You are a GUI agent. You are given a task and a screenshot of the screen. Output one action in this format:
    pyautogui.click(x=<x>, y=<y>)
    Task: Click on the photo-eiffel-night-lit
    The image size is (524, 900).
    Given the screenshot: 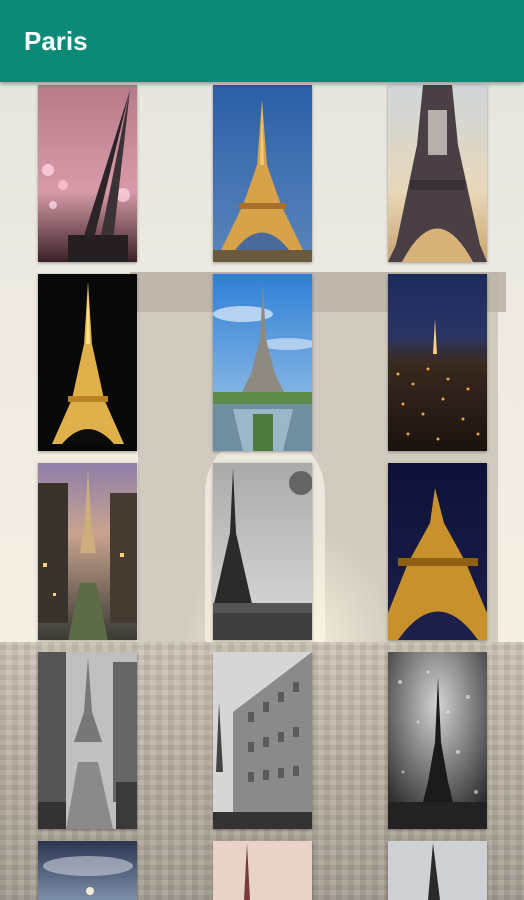 What is the action you would take?
    pyautogui.click(x=87, y=362)
    